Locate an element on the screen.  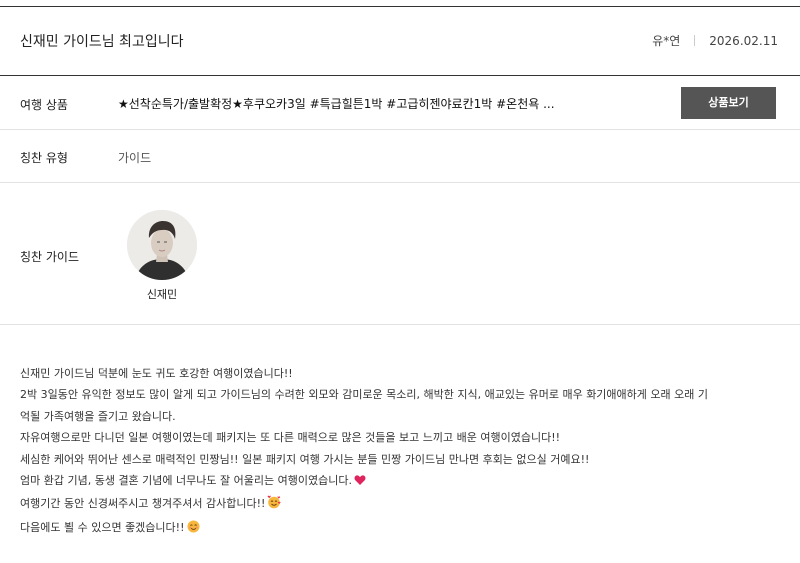
guide-name: 신재민 is located at coordinates (162, 294).